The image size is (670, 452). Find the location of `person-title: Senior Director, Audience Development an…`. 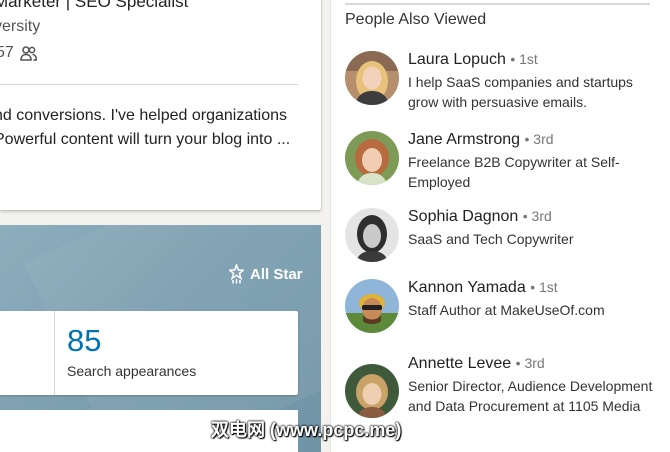

person-title: Senior Director, Audience Development an… is located at coordinates (530, 396).